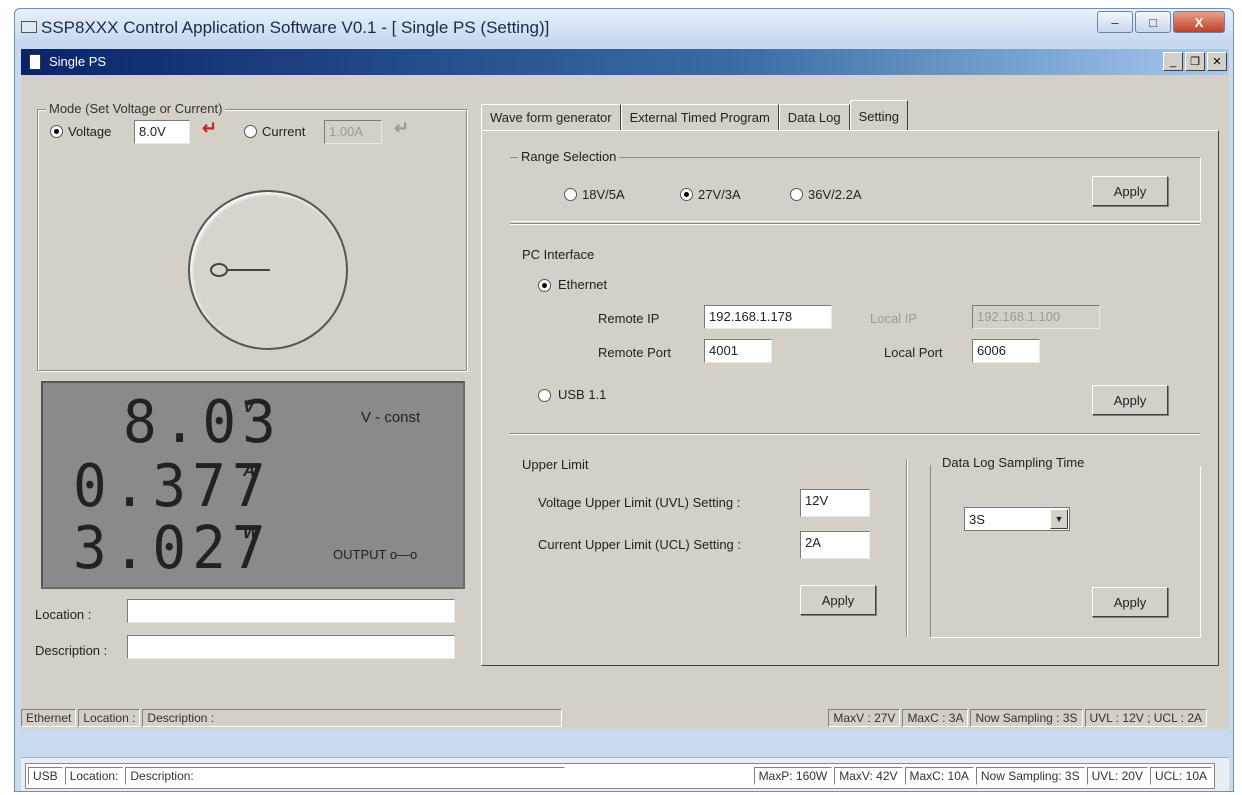 This screenshot has width=1242, height=795. What do you see at coordinates (136, 108) in the screenshot?
I see `mode-caption: Mode (Set Voltage or Current)` at bounding box center [136, 108].